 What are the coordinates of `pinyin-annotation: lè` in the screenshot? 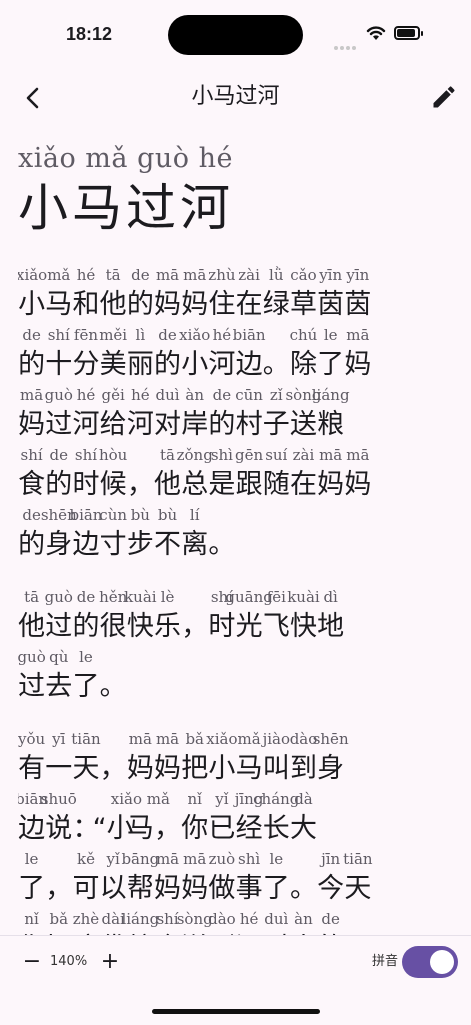 It's located at (167, 597).